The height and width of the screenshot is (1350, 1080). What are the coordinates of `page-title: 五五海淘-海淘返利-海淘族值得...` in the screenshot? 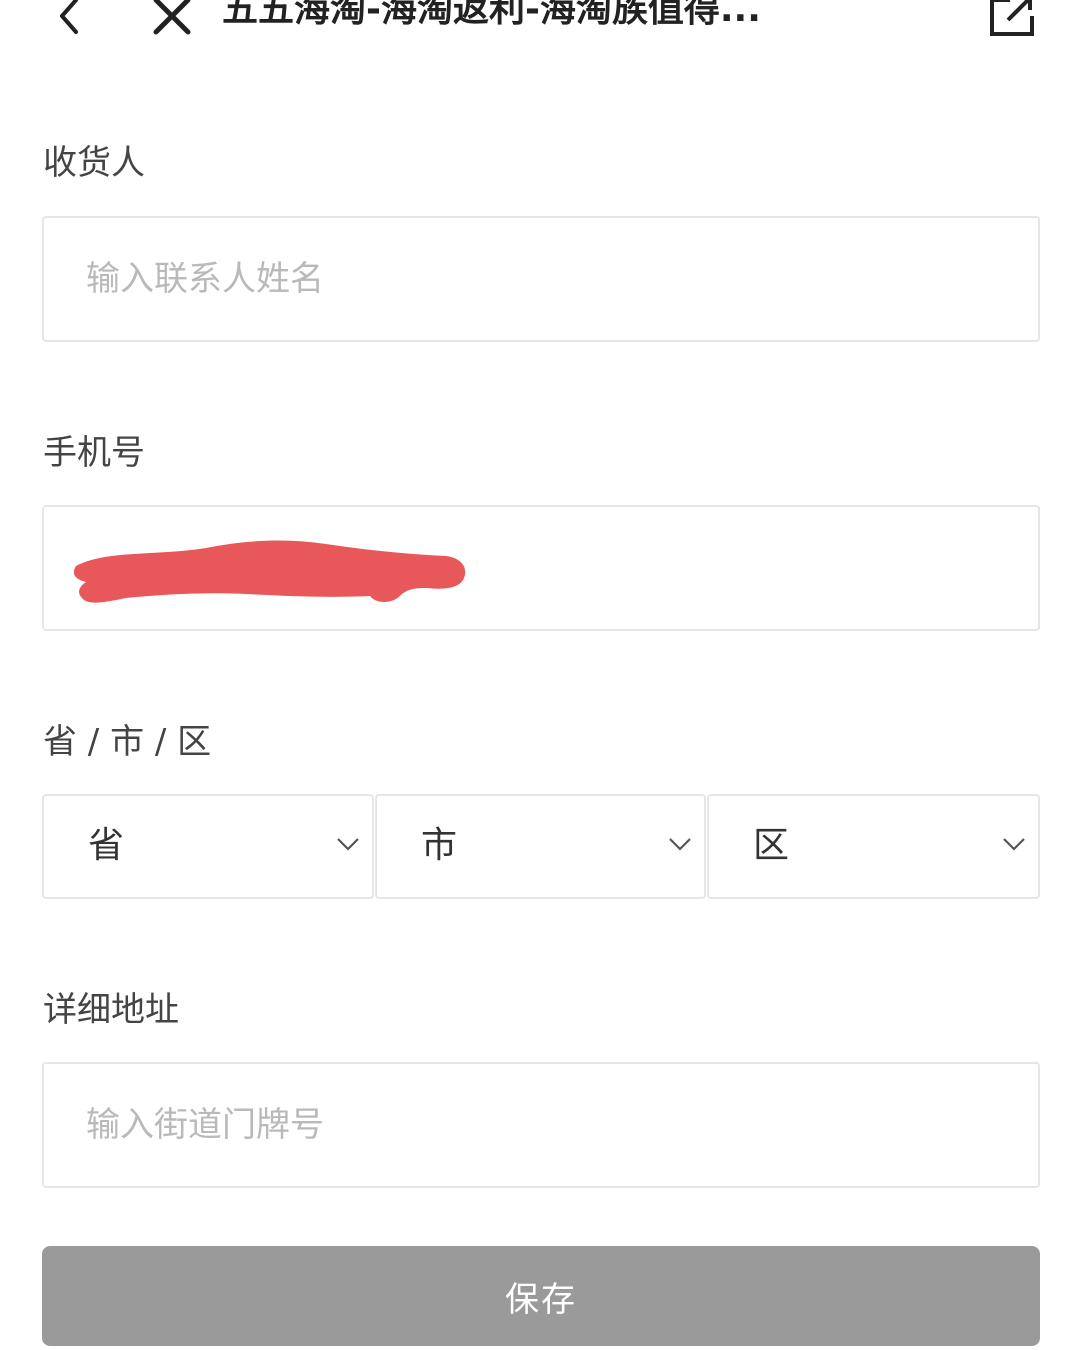 It's located at (491, 15).